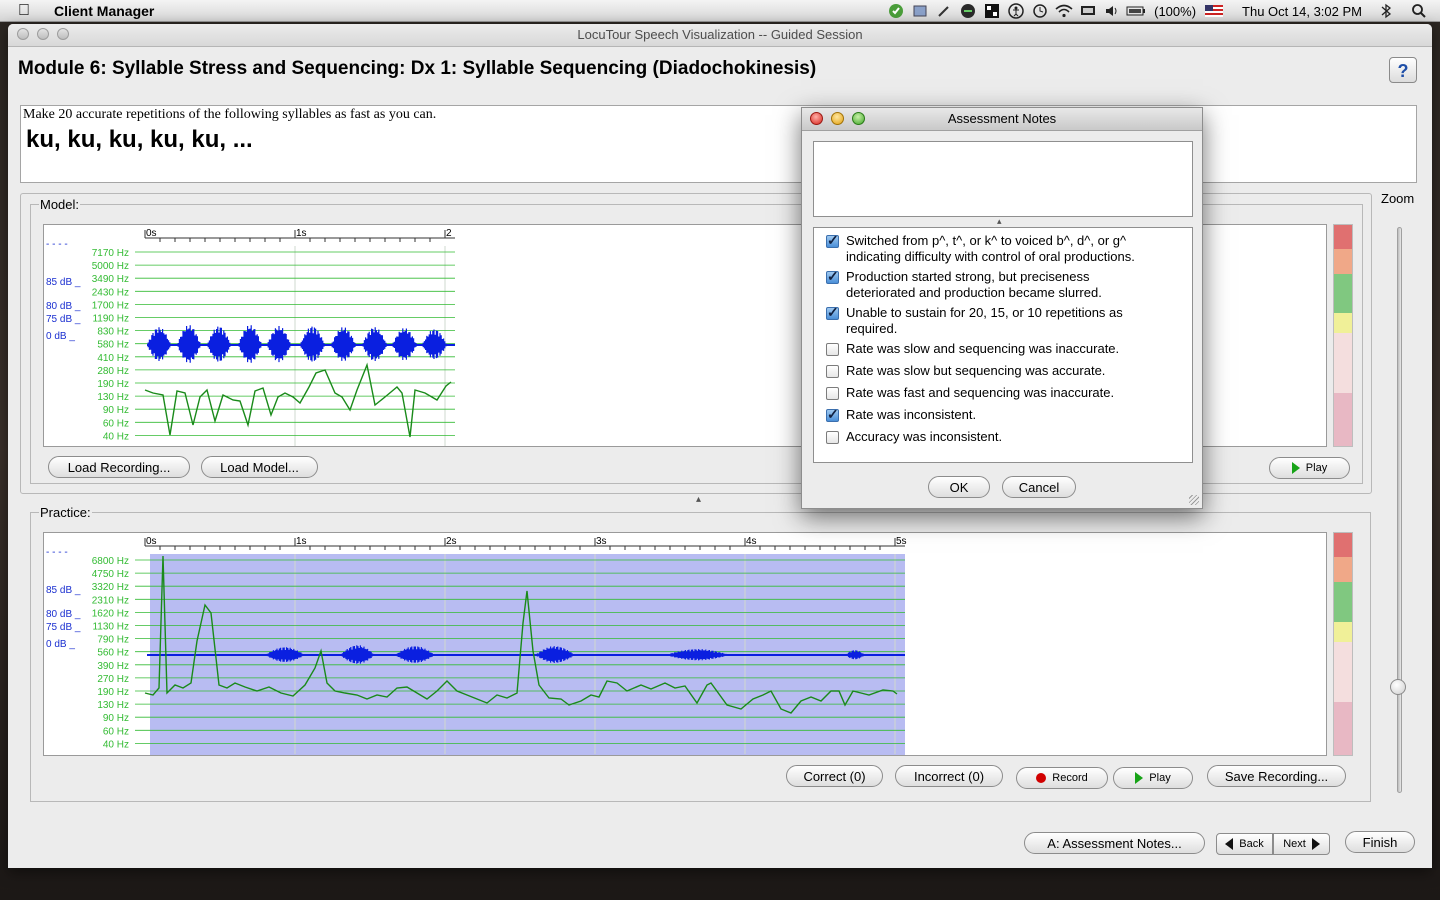 The image size is (1440, 900). Describe the element at coordinates (1064, 11) in the screenshot. I see `wifi-icon` at that location.